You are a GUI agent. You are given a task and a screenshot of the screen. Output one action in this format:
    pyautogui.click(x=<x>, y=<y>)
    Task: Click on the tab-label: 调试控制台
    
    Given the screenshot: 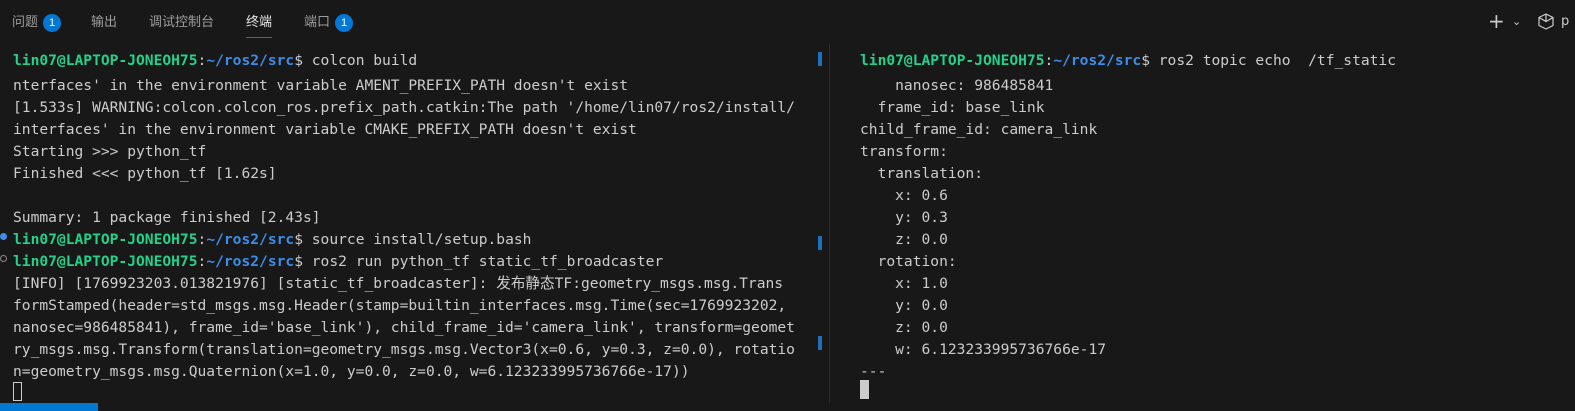 What is the action you would take?
    pyautogui.click(x=182, y=21)
    